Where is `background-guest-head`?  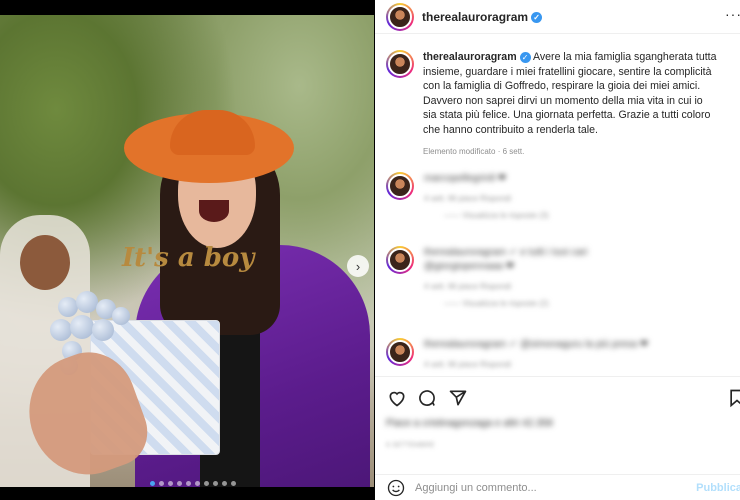
background-guest-head is located at coordinates (45, 262).